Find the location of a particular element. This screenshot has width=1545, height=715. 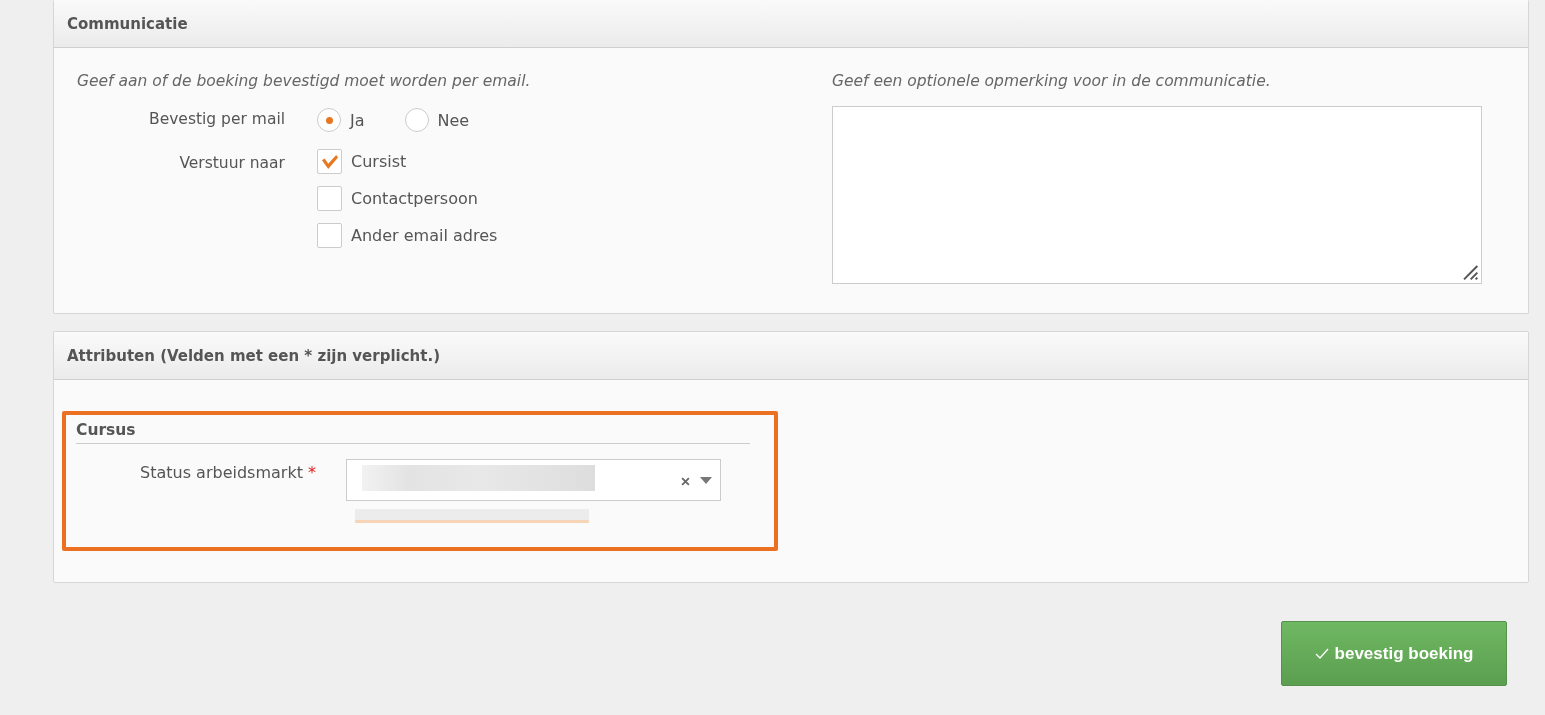

radio-option: Ja is located at coordinates (341, 120).